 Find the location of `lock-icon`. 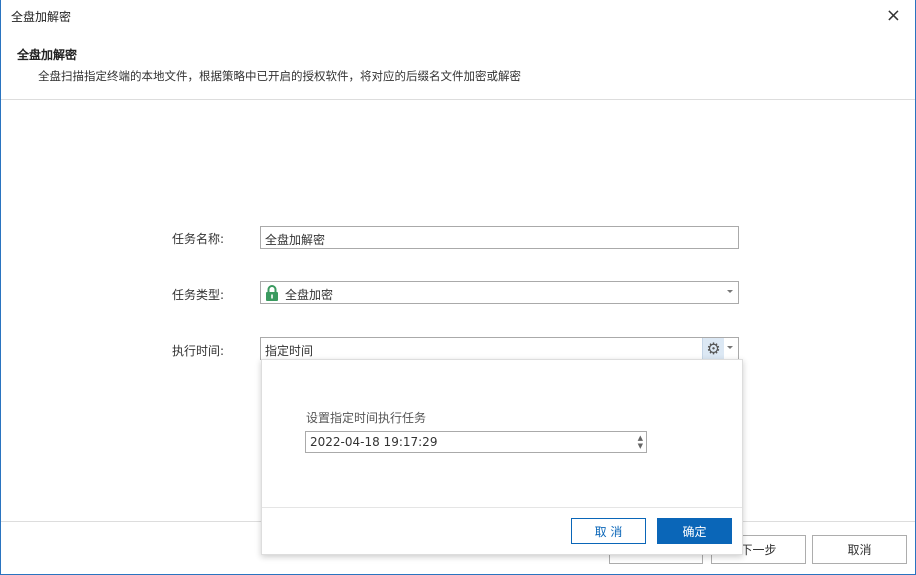

lock-icon is located at coordinates (272, 294).